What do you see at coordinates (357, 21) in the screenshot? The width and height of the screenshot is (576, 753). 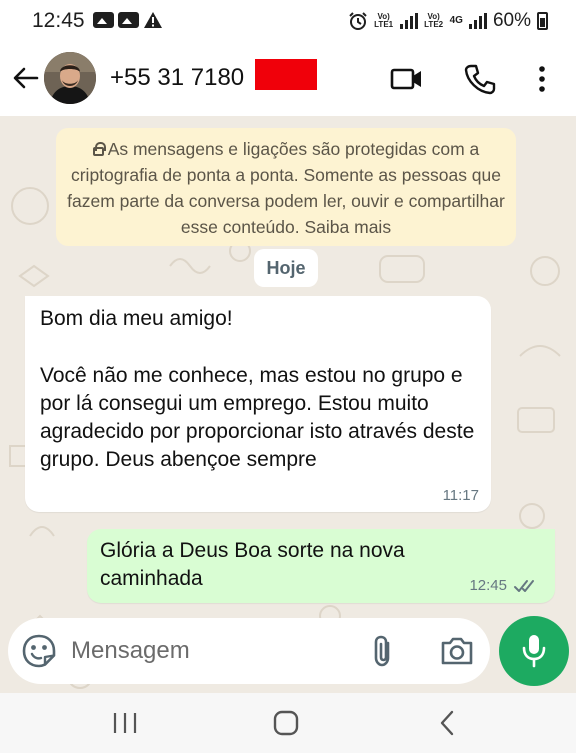 I see `alarm-icon` at bounding box center [357, 21].